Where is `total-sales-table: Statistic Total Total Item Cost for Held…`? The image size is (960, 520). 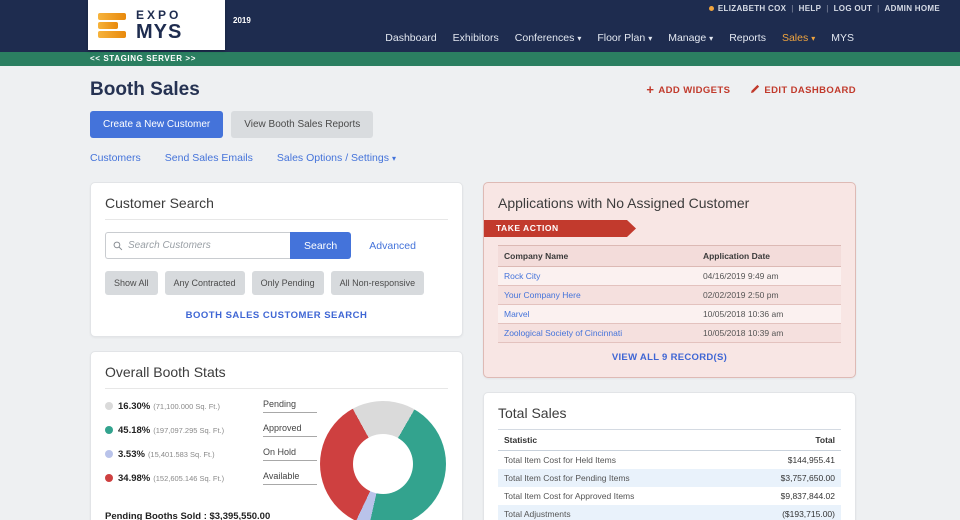
total-sales-table: Statistic Total Total Item Cost for Held… is located at coordinates (669, 474).